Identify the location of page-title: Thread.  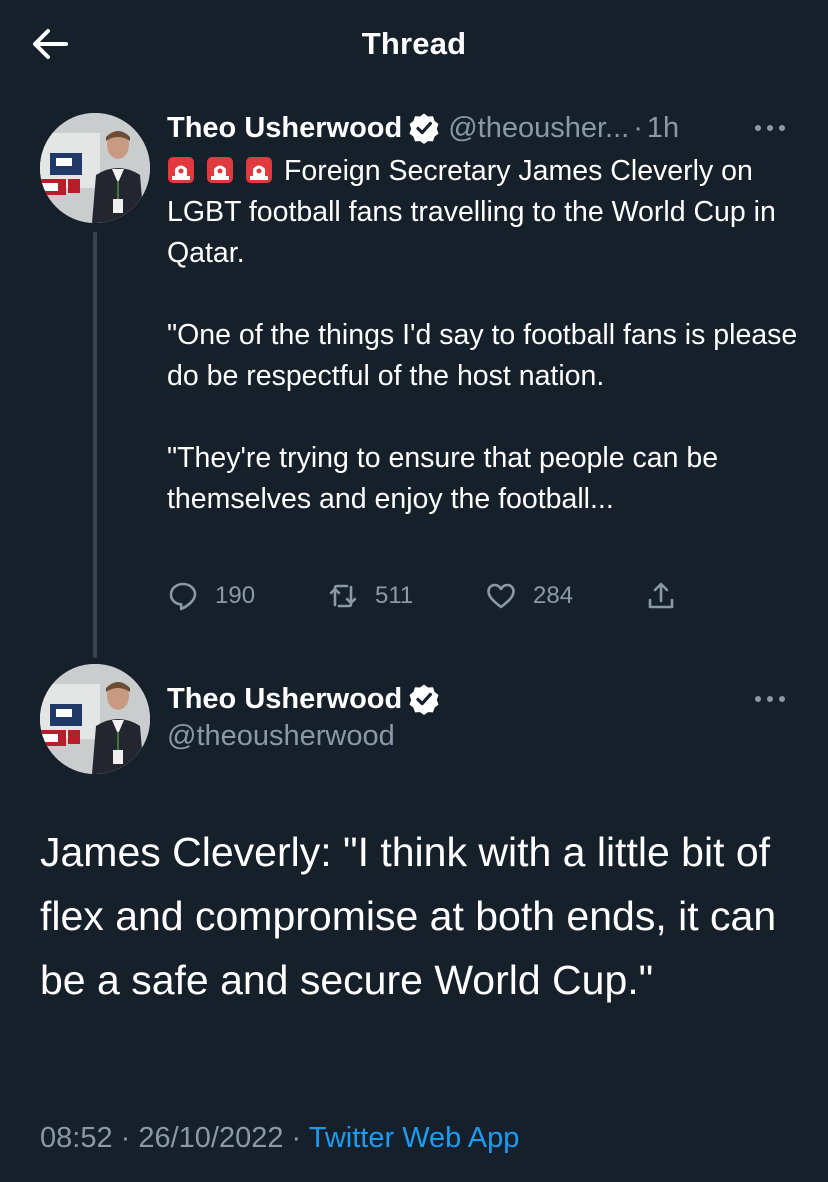
(414, 43).